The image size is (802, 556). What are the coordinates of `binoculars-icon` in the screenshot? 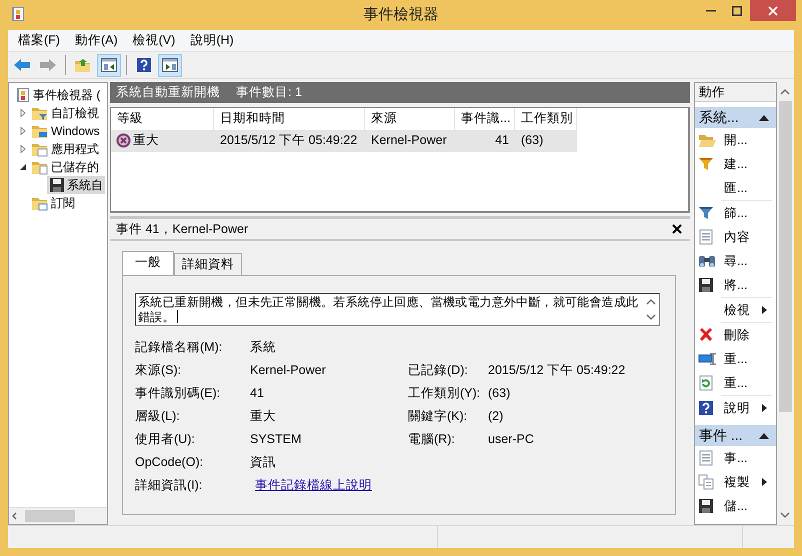 It's located at (707, 261).